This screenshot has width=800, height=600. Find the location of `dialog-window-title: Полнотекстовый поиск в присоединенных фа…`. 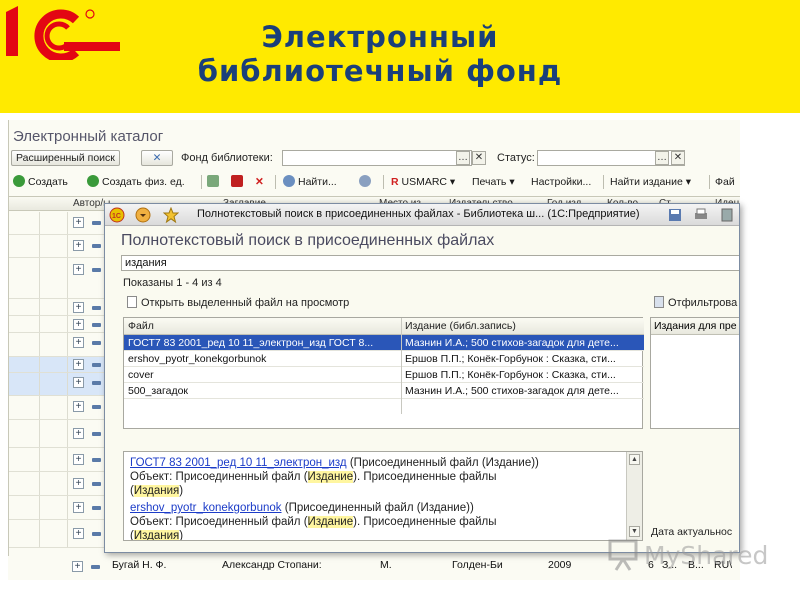

dialog-window-title: Полнотекстовый поиск в присоединенных фа… is located at coordinates (418, 214).